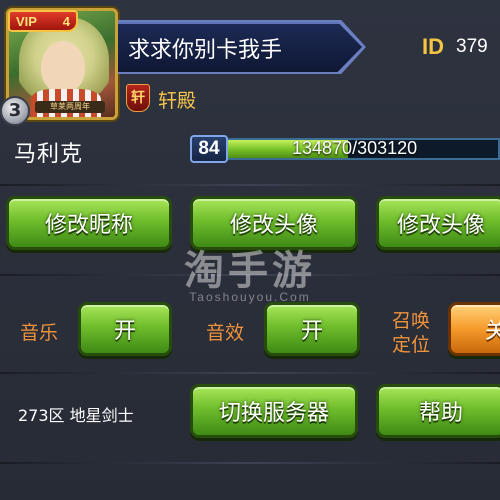 This screenshot has height=500, width=500. I want to click on change-avatar-button-2: 修改头像, so click(438, 223).